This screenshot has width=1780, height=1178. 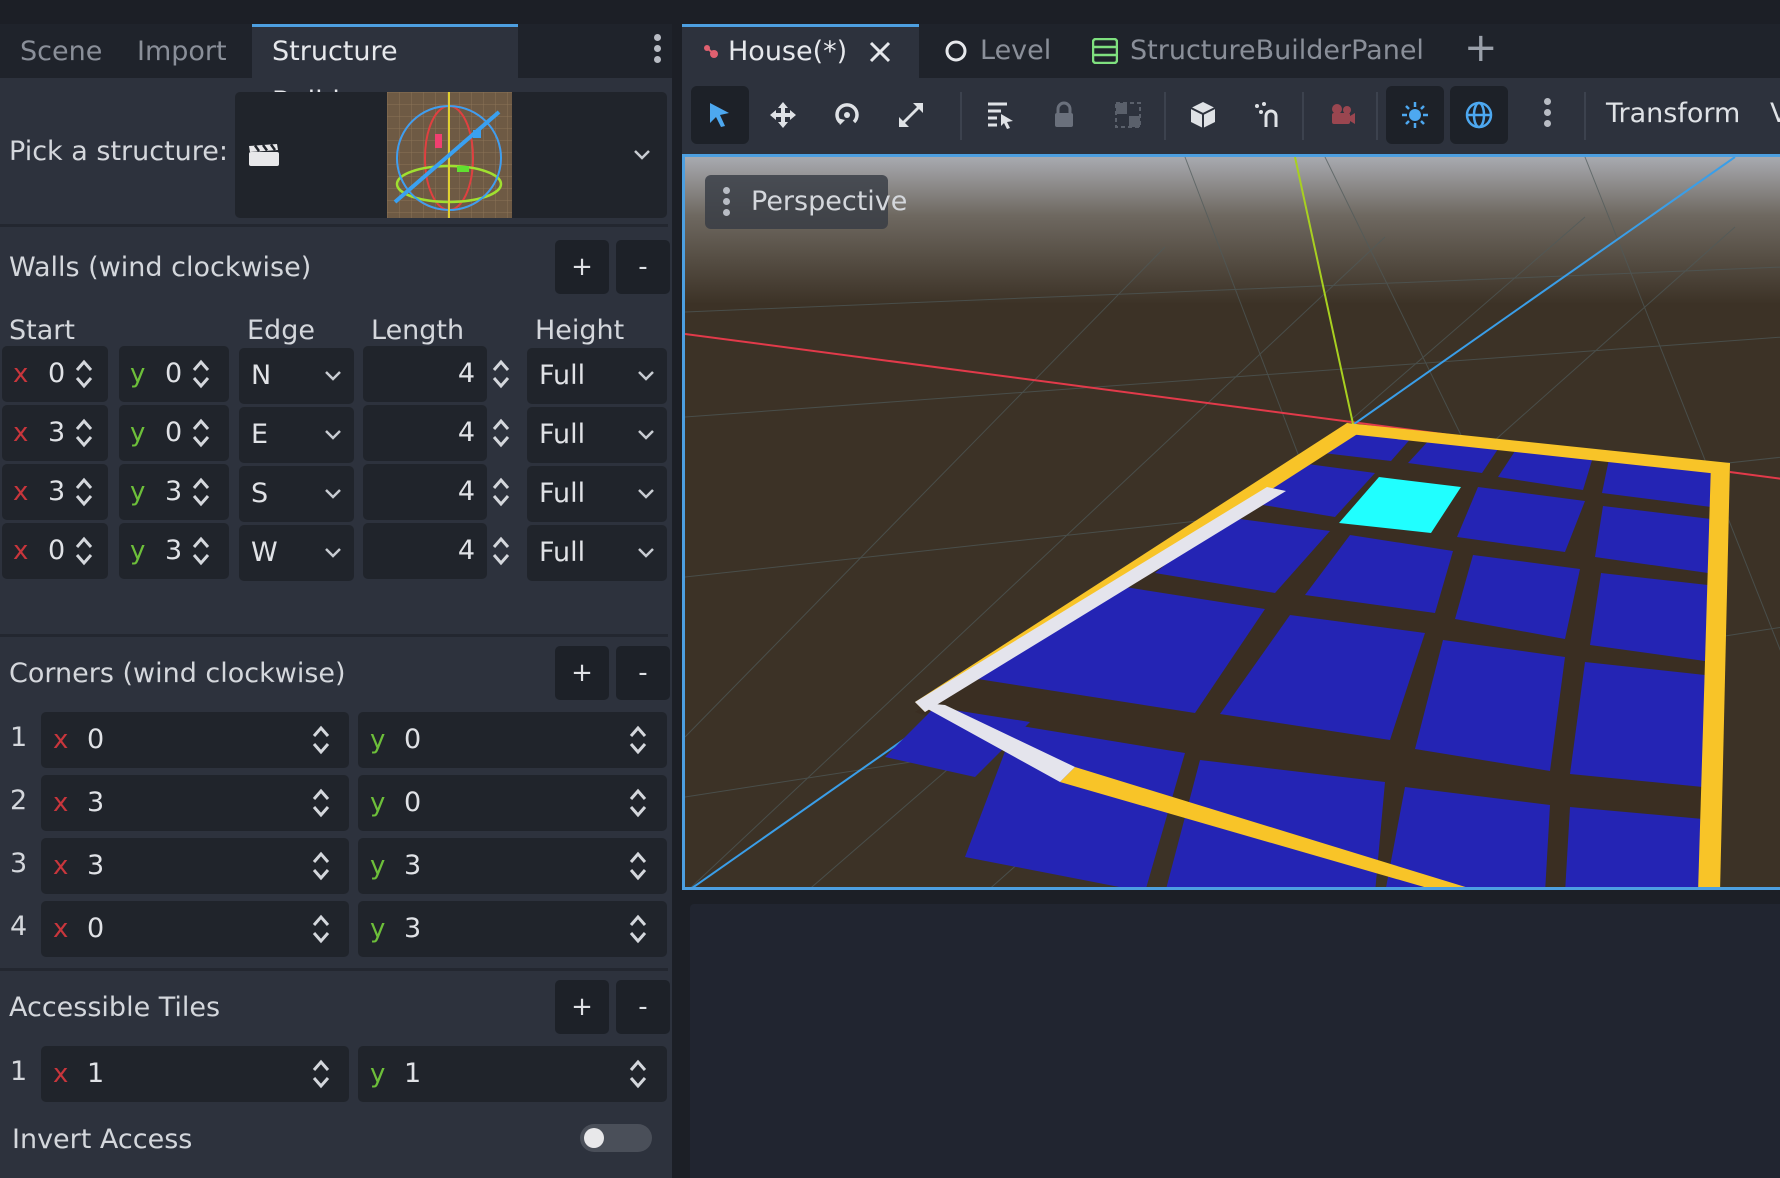 I want to click on dock-menu-icon, so click(x=658, y=49).